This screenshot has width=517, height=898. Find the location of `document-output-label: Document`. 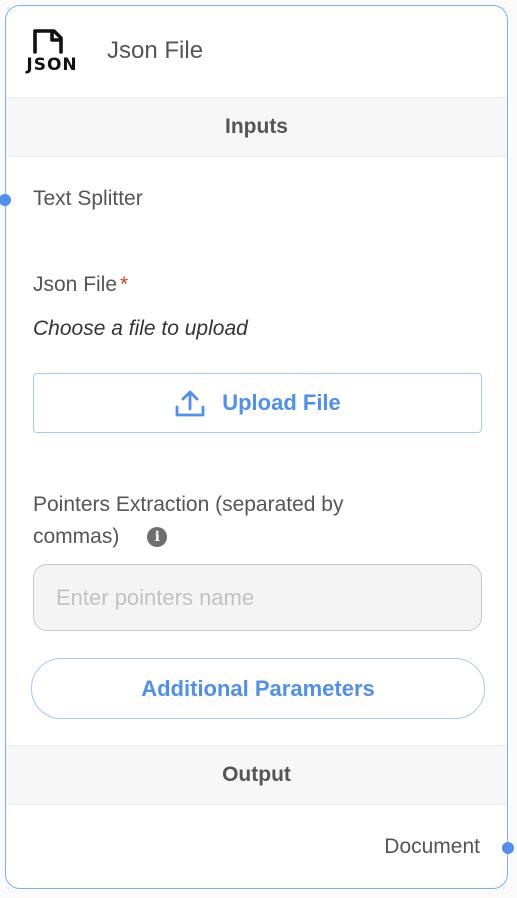

document-output-label: Document is located at coordinates (432, 846).